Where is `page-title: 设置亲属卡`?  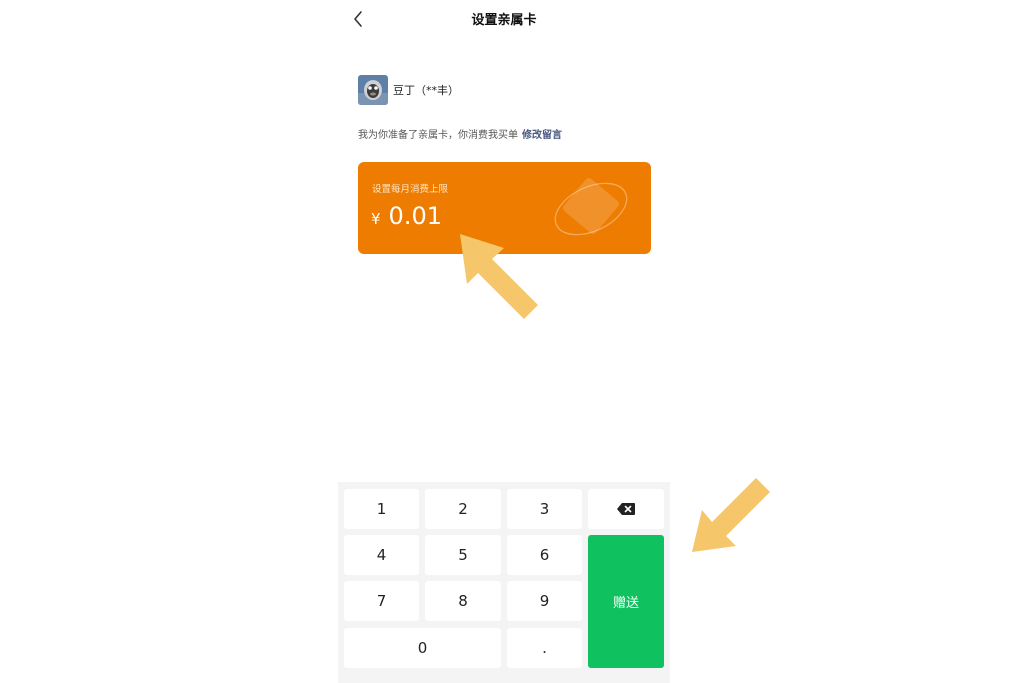
page-title: 设置亲属卡 is located at coordinates (504, 20).